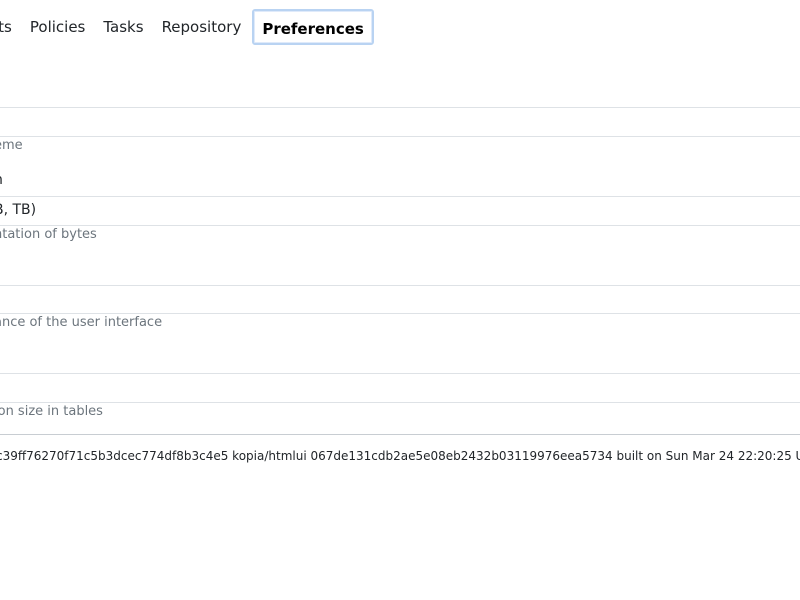  I want to click on tab-snapshots: ots, so click(10, 27).